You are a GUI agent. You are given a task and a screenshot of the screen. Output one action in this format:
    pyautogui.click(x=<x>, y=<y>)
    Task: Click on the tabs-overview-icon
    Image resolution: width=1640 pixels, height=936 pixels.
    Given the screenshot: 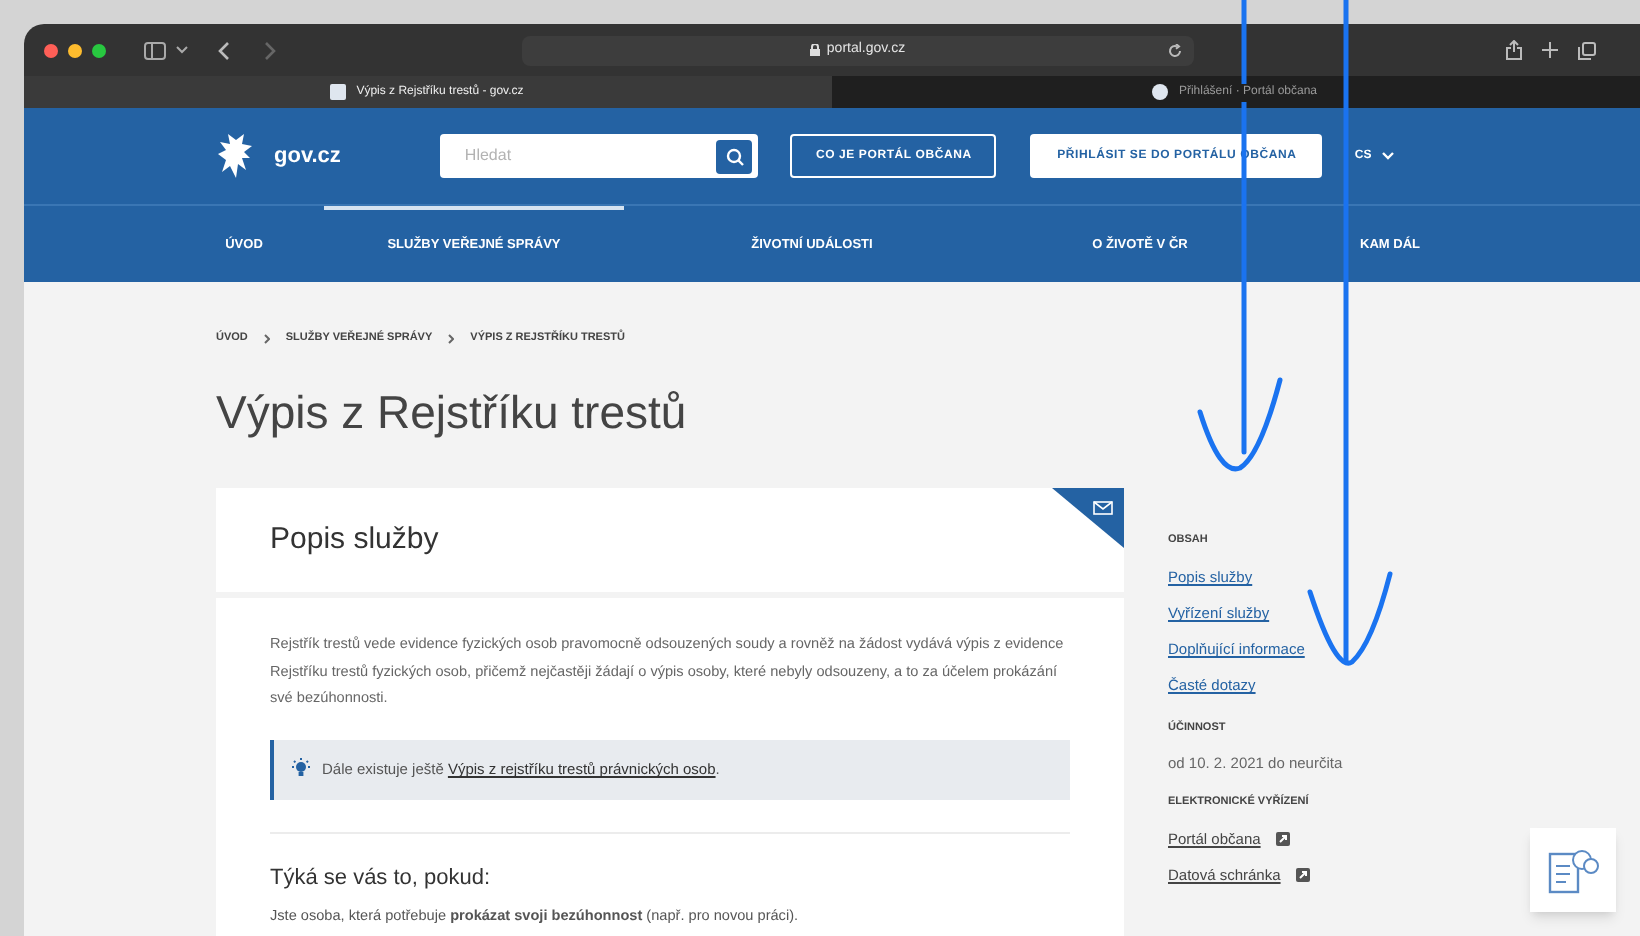 What is the action you would take?
    pyautogui.click(x=1587, y=50)
    